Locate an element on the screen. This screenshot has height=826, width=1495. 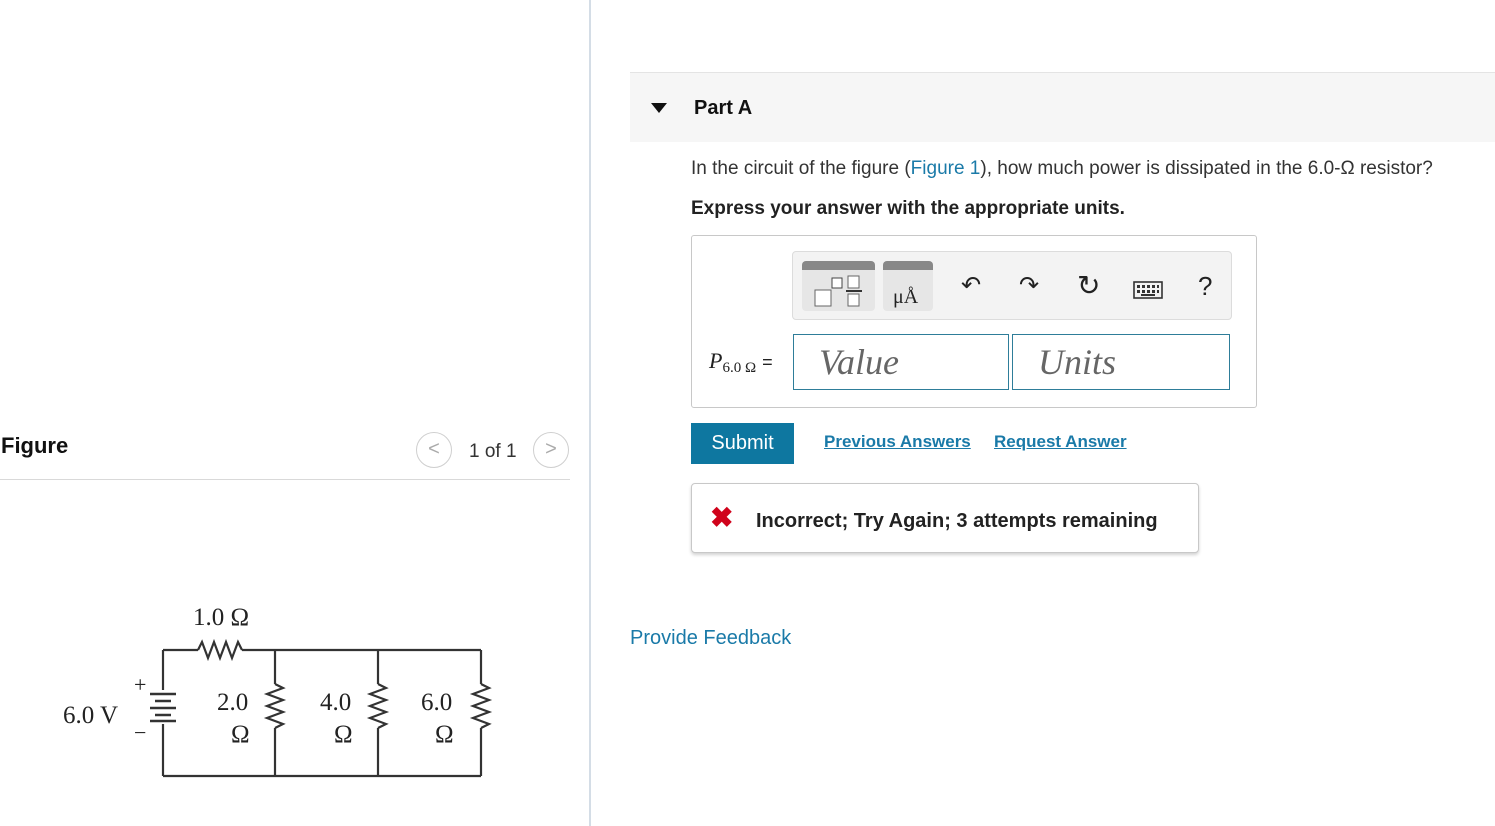
units-icon: μÅ is located at coordinates (906, 297).